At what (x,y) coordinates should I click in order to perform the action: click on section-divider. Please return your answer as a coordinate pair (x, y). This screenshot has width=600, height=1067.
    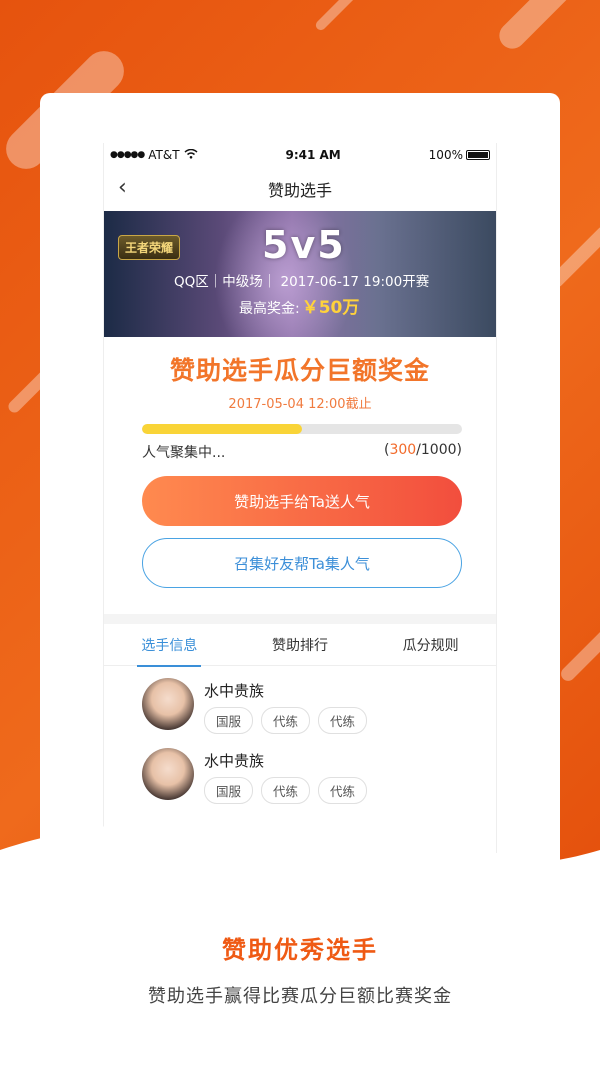
    Looking at the image, I should click on (300, 619).